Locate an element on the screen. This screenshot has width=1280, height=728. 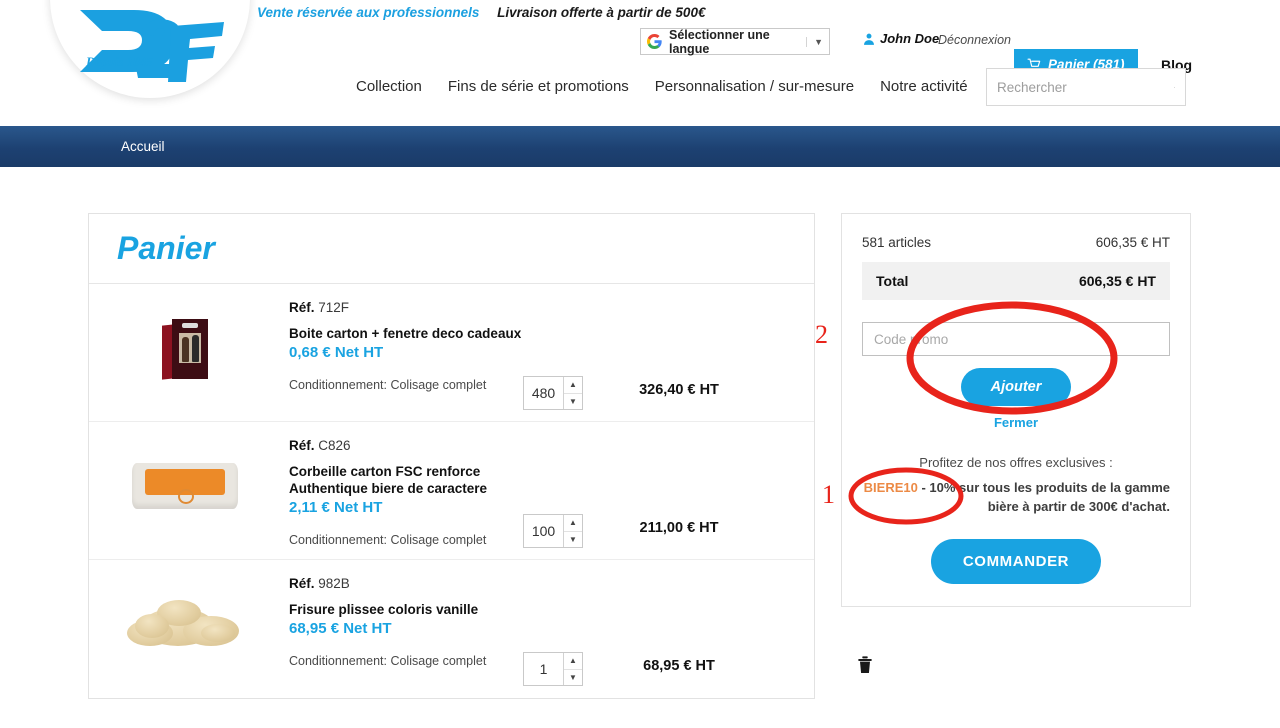
logout-link: Déconnexion is located at coordinates (974, 40).